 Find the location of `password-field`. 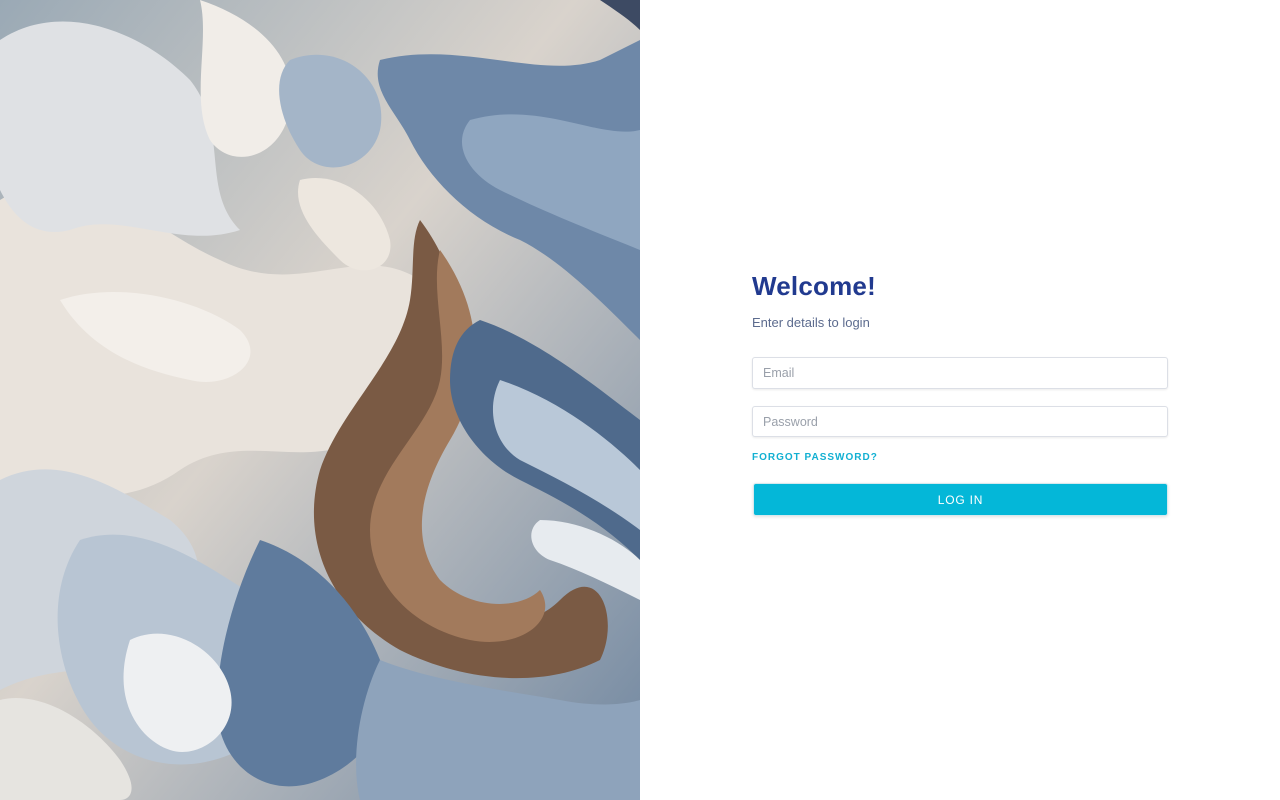

password-field is located at coordinates (960, 421).